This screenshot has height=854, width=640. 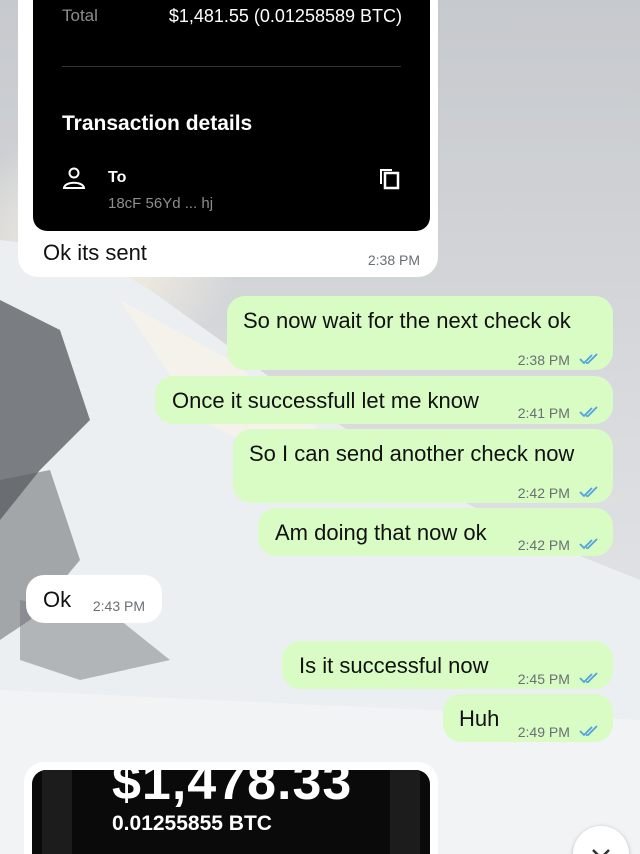 I want to click on outgoing-message: Is it successful now 2:45 PM, so click(x=447, y=665).